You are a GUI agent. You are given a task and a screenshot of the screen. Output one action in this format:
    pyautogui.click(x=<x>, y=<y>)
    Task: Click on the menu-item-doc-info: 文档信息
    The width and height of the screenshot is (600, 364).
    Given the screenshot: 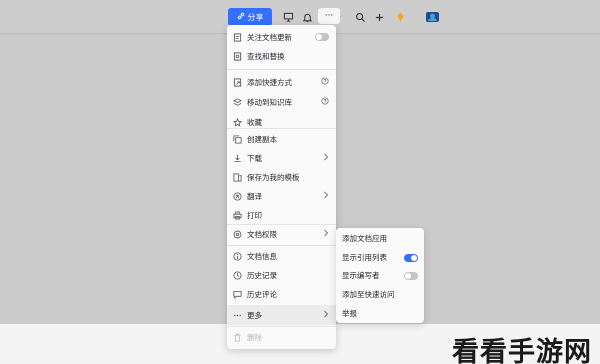 What is the action you would take?
    pyautogui.click(x=281, y=256)
    